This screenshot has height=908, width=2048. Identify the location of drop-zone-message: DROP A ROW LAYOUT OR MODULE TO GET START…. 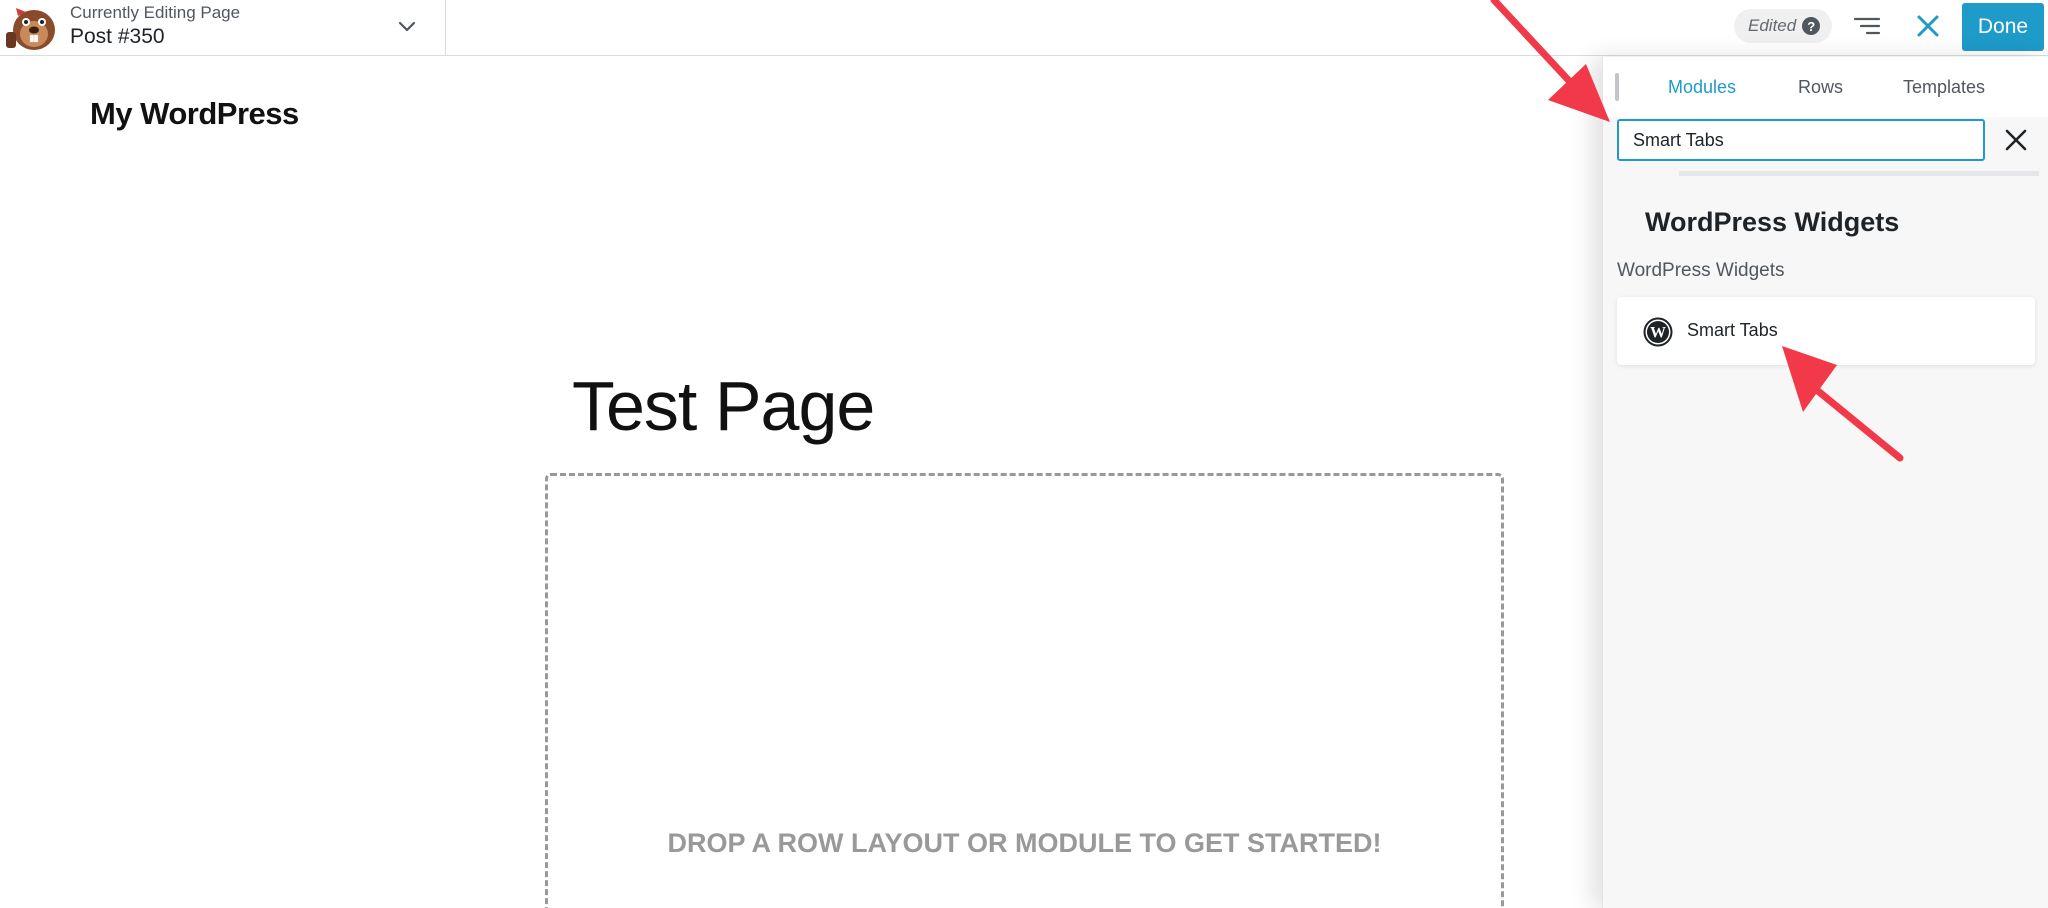
(1024, 843).